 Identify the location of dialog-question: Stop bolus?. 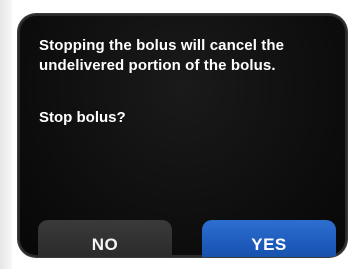
(82, 117).